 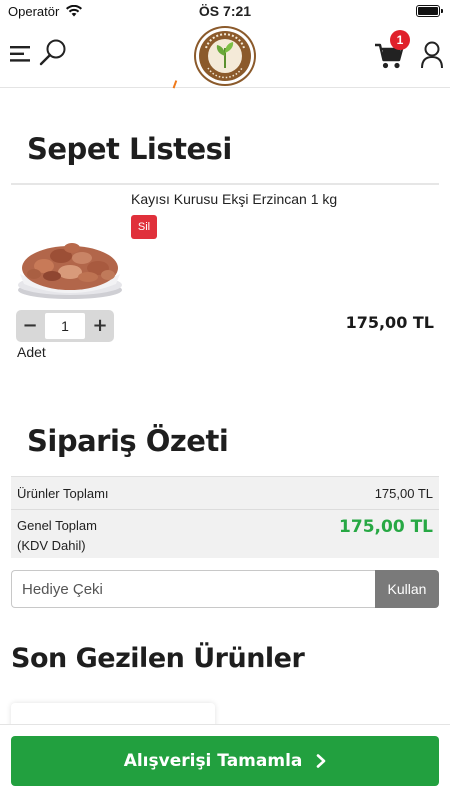 What do you see at coordinates (31, 352) in the screenshot?
I see `quantity-unit-label: Adet` at bounding box center [31, 352].